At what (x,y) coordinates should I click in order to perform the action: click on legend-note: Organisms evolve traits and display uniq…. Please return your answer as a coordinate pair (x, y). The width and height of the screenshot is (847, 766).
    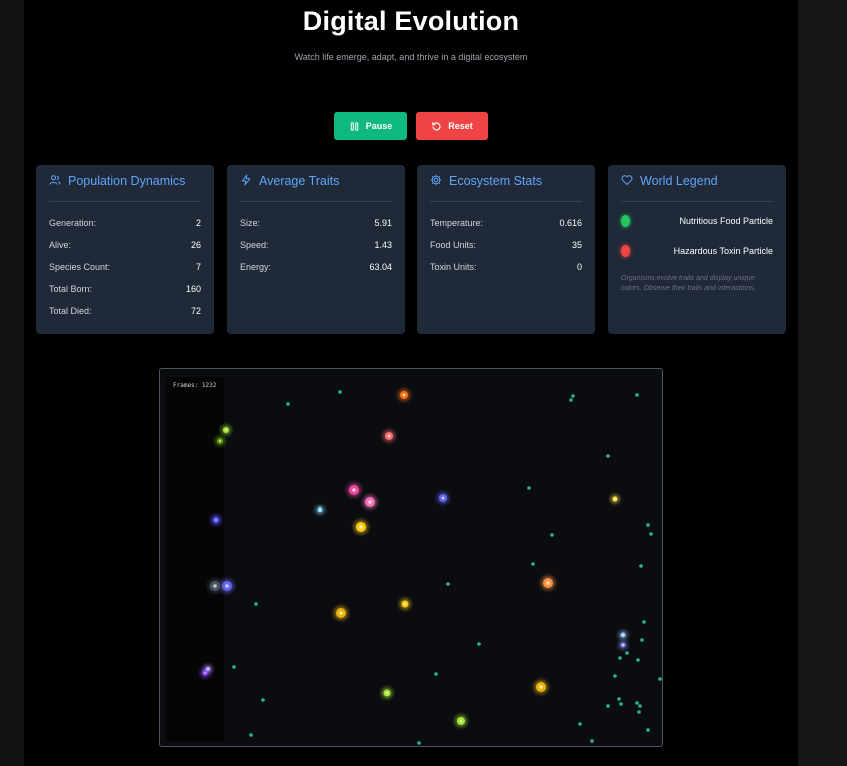
    Looking at the image, I should click on (688, 283).